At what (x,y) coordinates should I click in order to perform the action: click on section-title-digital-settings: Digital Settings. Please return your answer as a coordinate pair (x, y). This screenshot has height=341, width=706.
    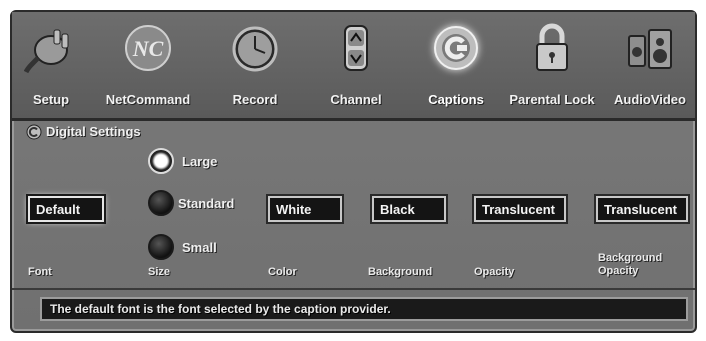
    Looking at the image, I should click on (93, 131).